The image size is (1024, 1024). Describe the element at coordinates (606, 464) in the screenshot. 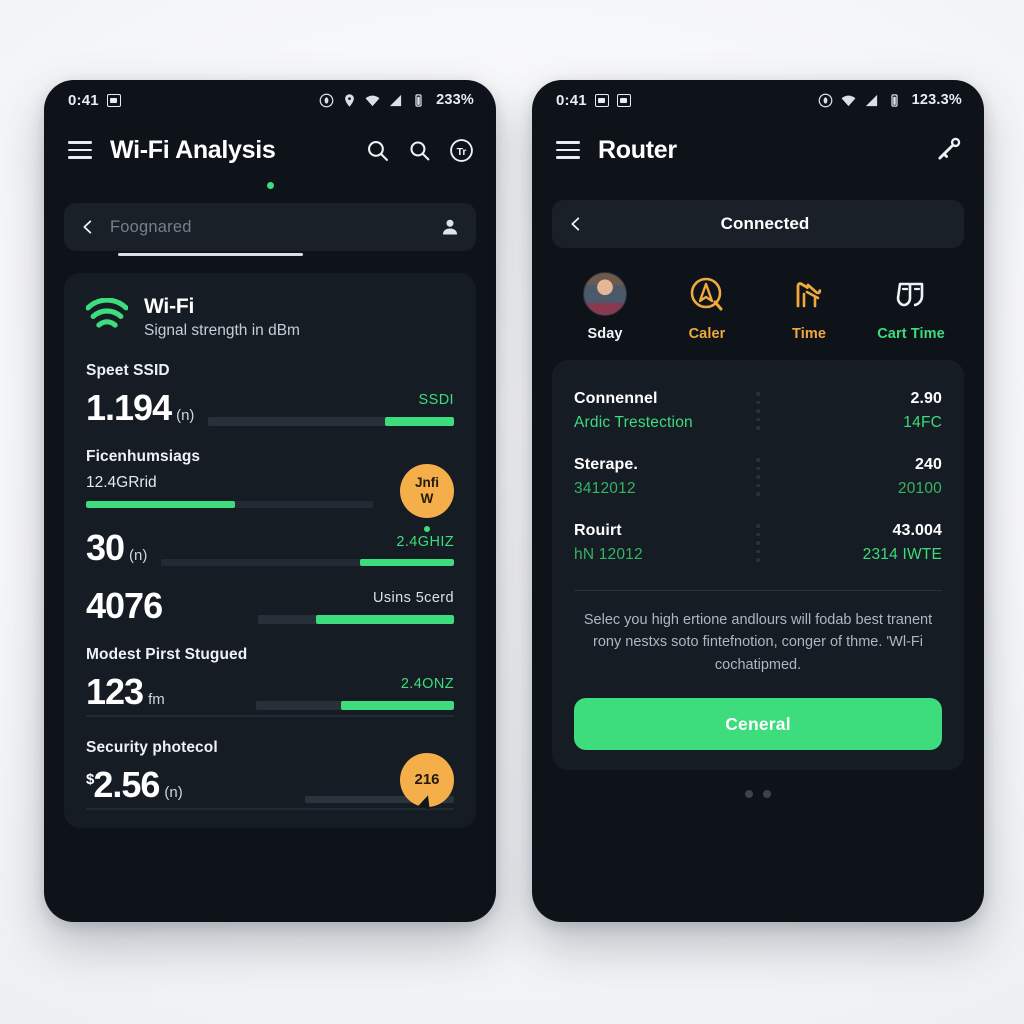

I see `row-title: Sterape.` at that location.